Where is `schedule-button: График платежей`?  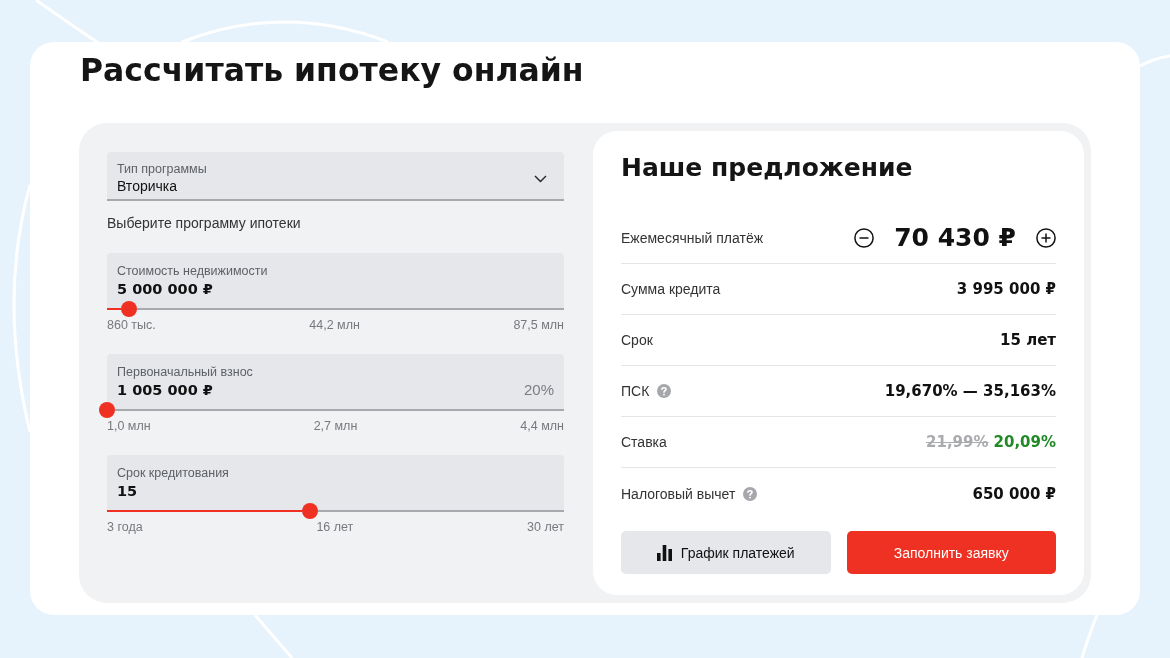 schedule-button: График платежей is located at coordinates (726, 552).